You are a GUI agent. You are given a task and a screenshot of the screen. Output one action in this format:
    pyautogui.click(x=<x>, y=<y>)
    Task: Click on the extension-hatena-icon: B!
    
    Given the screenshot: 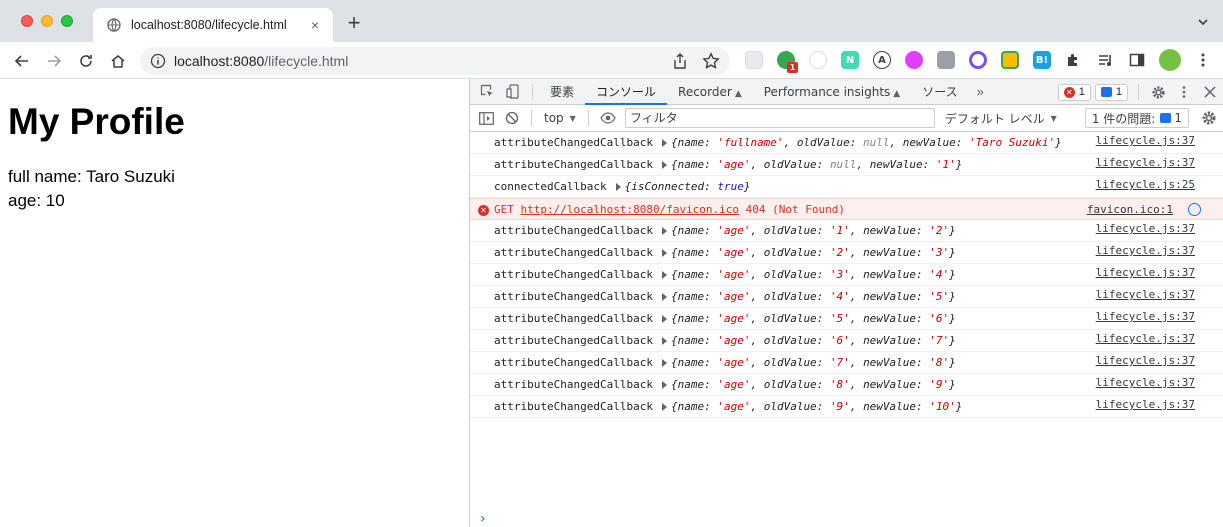 What is the action you would take?
    pyautogui.click(x=1042, y=60)
    